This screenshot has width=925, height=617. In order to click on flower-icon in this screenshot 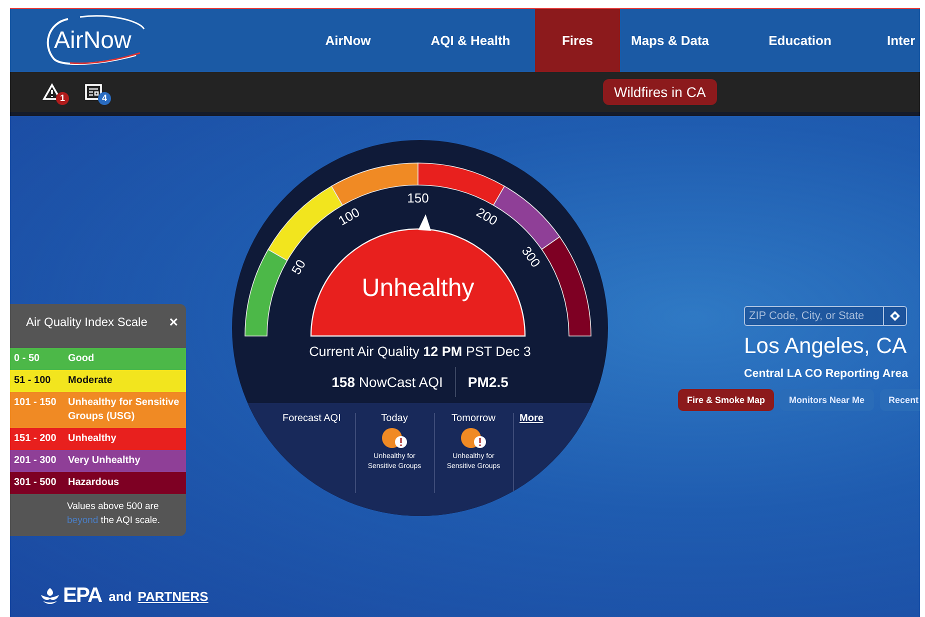, I will do `click(50, 596)`.